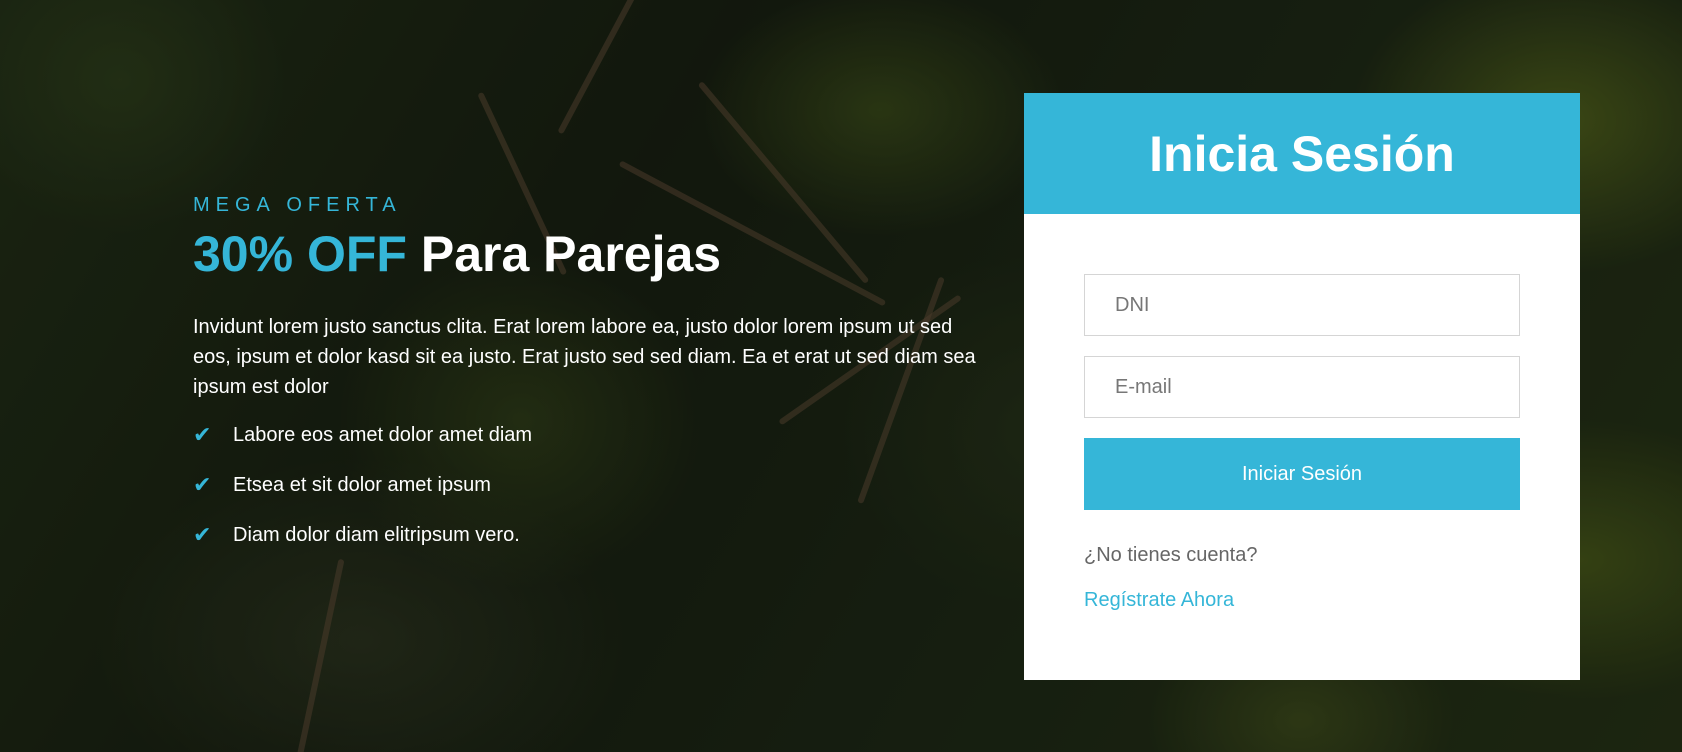 The height and width of the screenshot is (752, 1682). I want to click on feature-item: ✔ Diam dolor diam elitripsum vero., so click(593, 535).